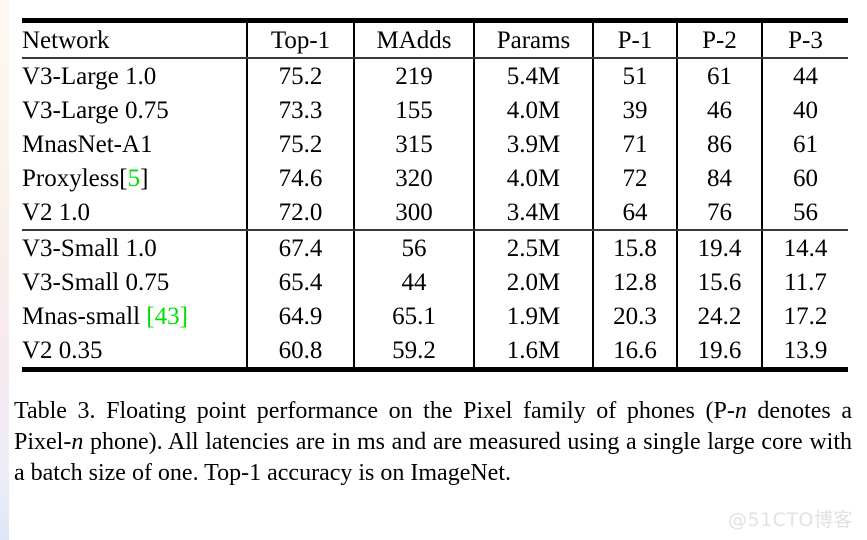  What do you see at coordinates (719, 76) in the screenshot?
I see `cell-p2: 61` at bounding box center [719, 76].